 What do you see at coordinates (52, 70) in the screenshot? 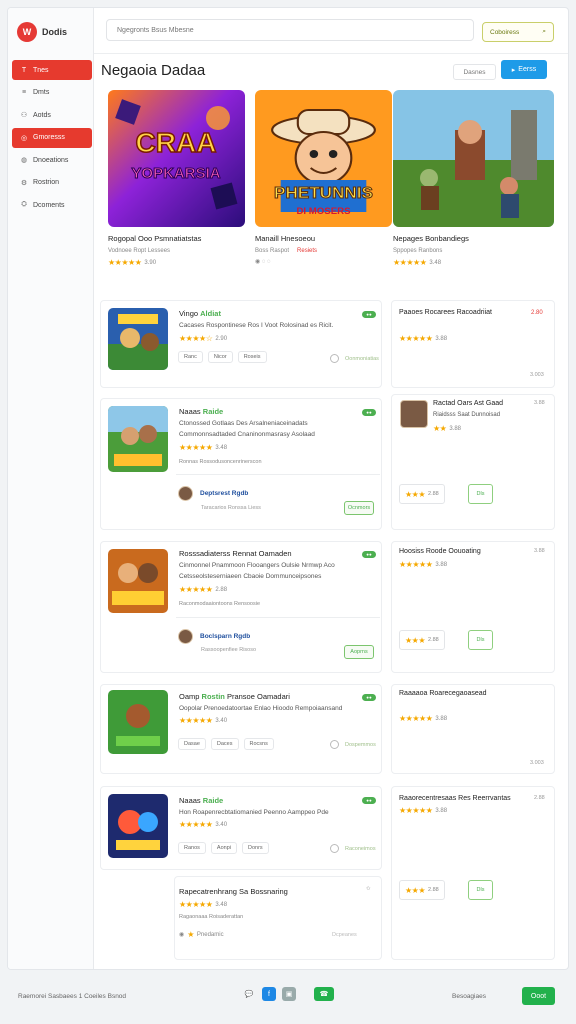
I see `sidebar-item-tnes: T Tnes` at bounding box center [52, 70].